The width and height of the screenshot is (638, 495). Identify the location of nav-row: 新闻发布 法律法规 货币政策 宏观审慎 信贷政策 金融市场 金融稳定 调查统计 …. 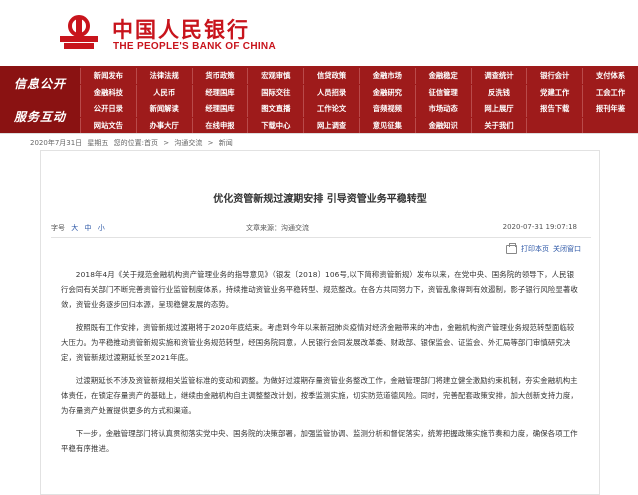
(359, 76).